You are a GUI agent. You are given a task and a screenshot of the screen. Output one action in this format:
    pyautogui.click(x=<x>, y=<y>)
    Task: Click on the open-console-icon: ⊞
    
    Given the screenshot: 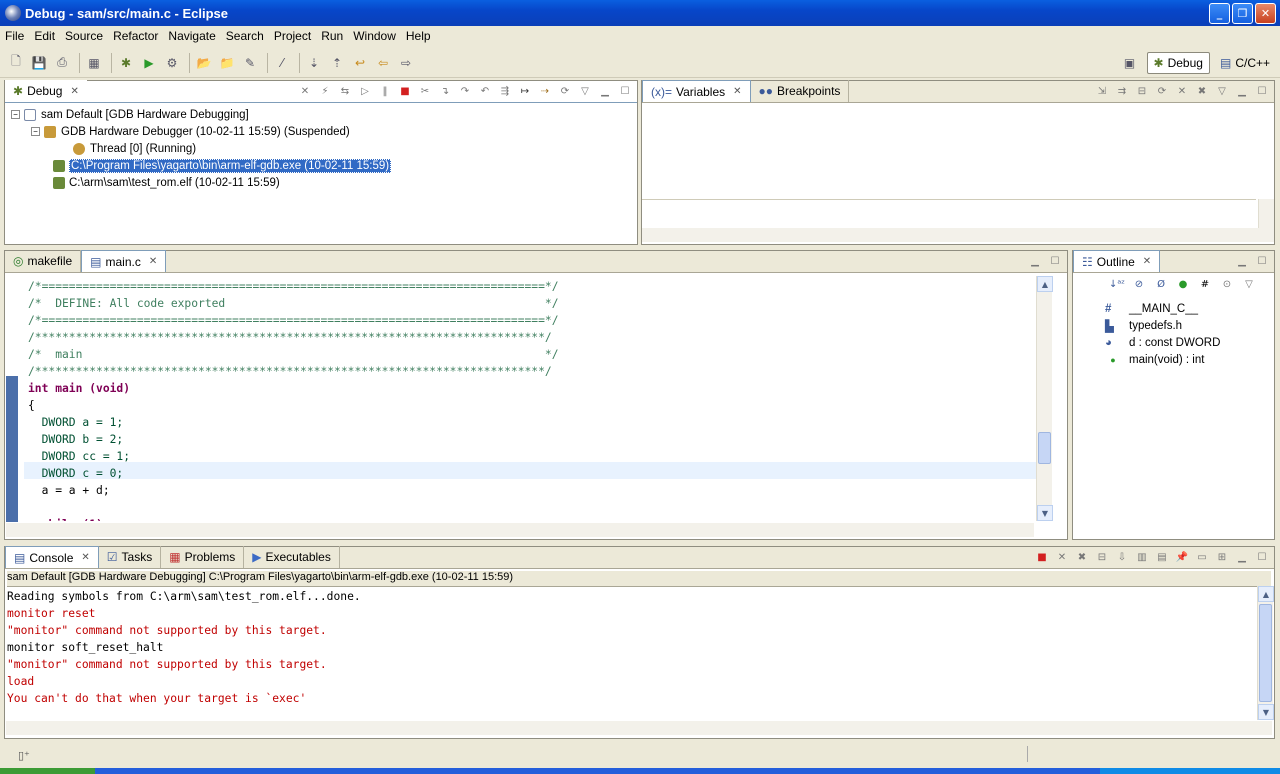 What is the action you would take?
    pyautogui.click(x=1222, y=557)
    